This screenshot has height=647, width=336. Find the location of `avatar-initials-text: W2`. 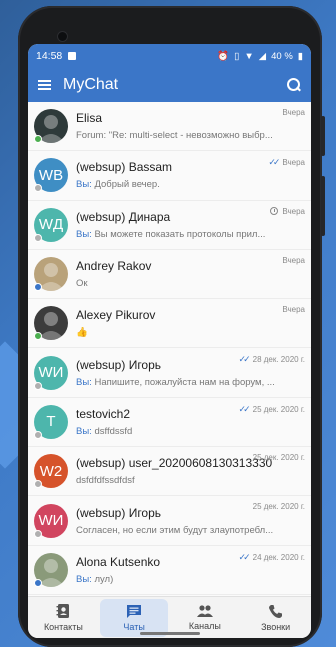

avatar-initials-text: W2 is located at coordinates (51, 471).